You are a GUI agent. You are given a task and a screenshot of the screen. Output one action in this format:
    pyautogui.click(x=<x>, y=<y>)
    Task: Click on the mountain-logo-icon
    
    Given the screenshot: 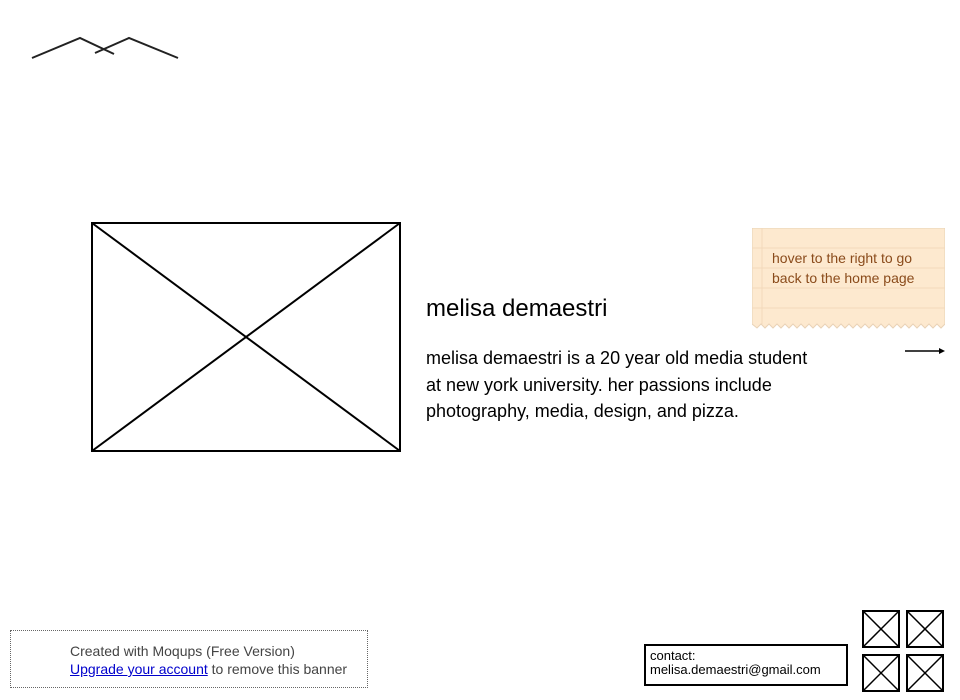 What is the action you would take?
    pyautogui.click(x=105, y=49)
    